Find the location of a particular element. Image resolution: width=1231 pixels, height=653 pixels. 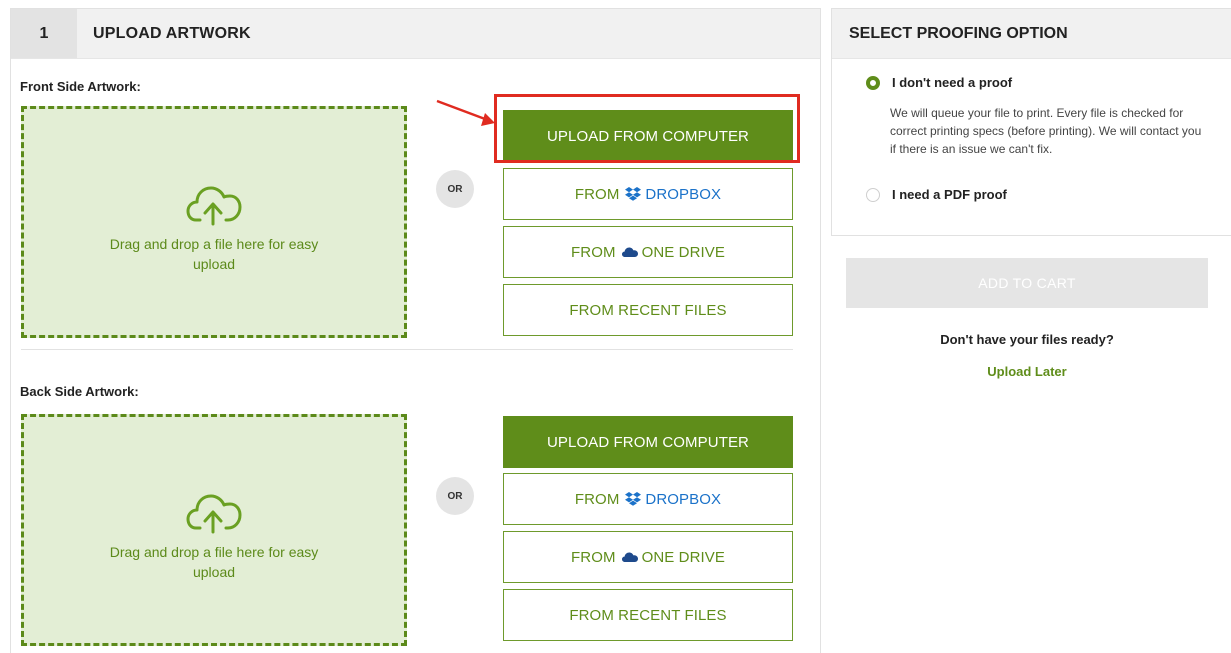

back-from-onedrive-button: FROM ONE DRIVE is located at coordinates (648, 557).